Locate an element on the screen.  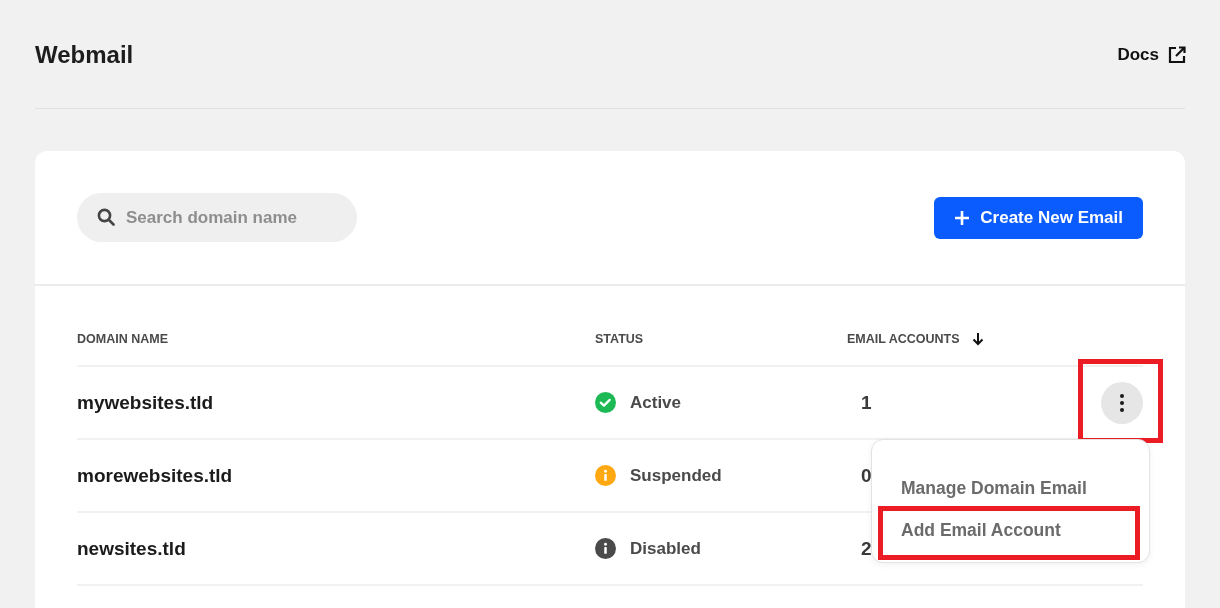
domain-name: newsites.tld is located at coordinates (131, 548).